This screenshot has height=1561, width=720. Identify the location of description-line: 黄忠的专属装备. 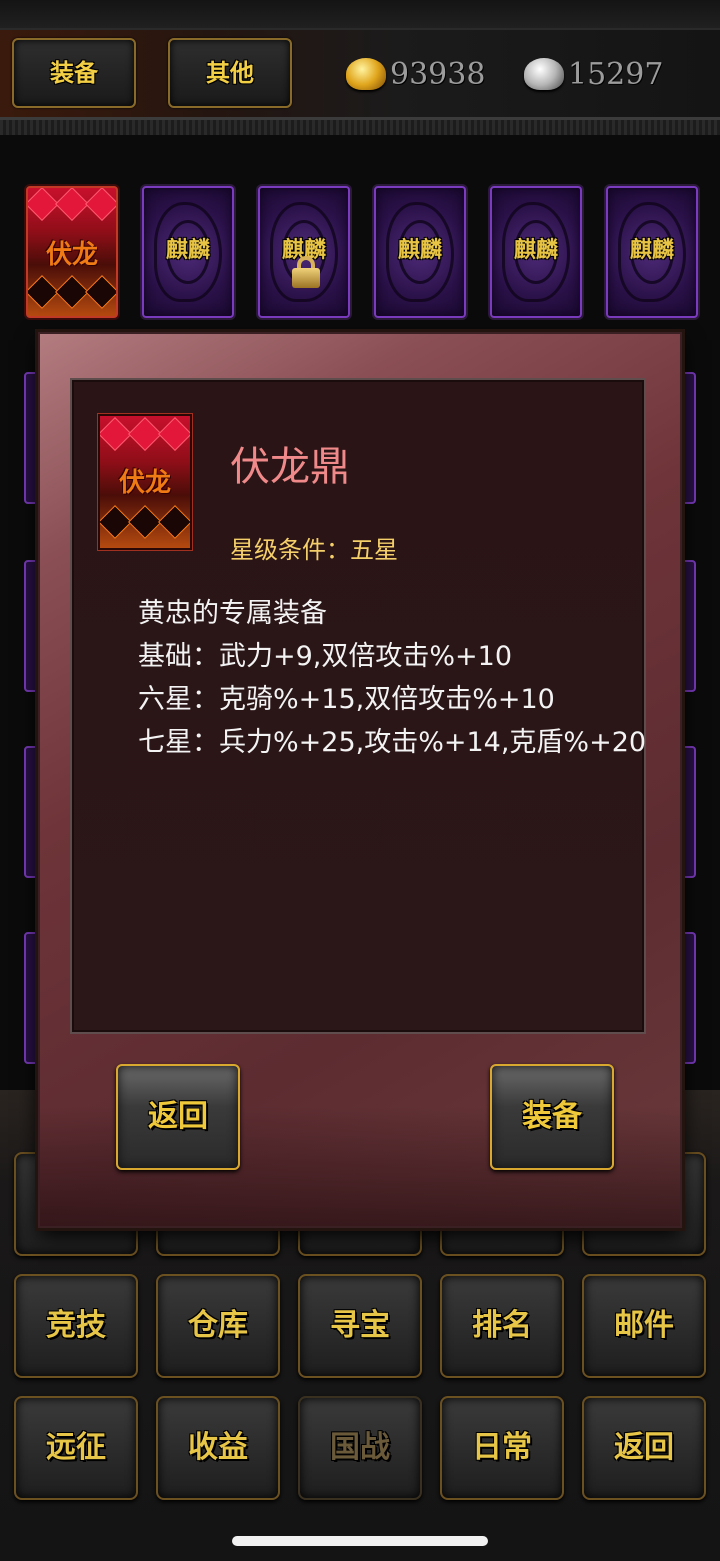
(232, 613).